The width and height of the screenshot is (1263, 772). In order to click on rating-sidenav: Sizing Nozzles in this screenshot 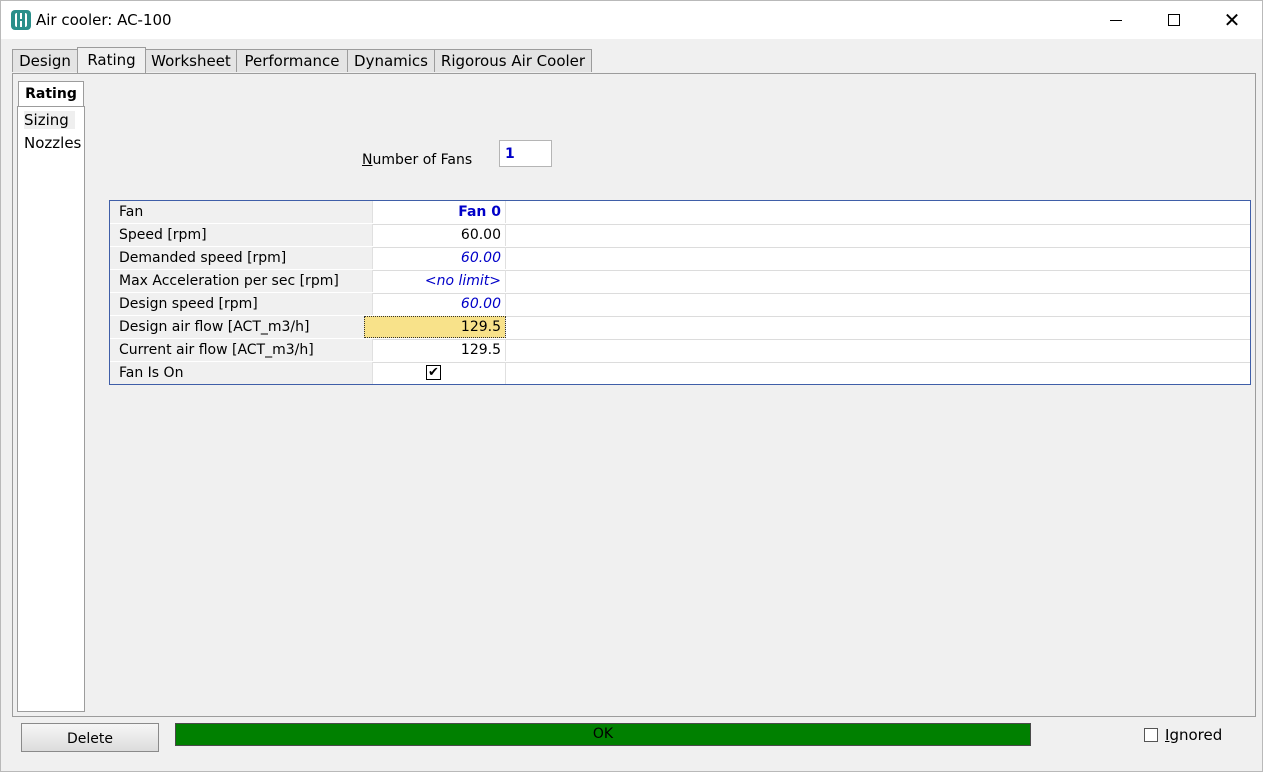, I will do `click(51, 409)`.